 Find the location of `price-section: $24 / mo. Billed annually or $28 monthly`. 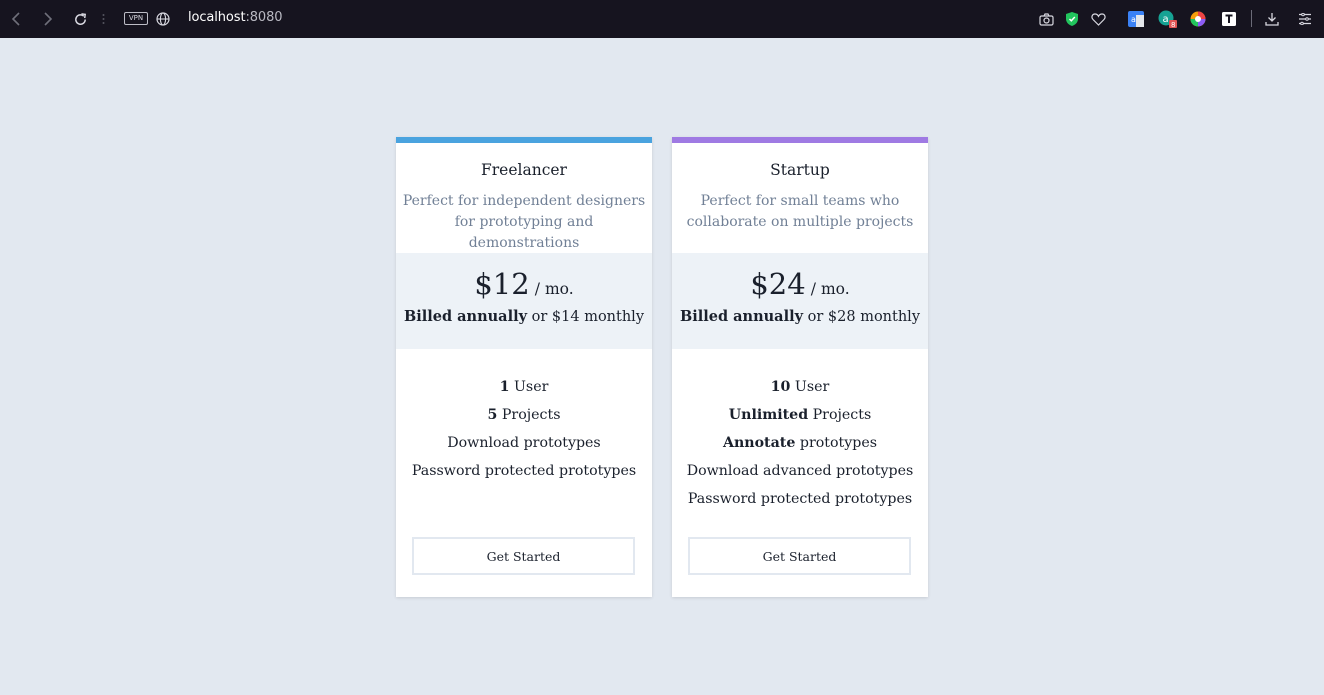

price-section: $24 / mo. Billed annually or $28 monthly is located at coordinates (800, 301).